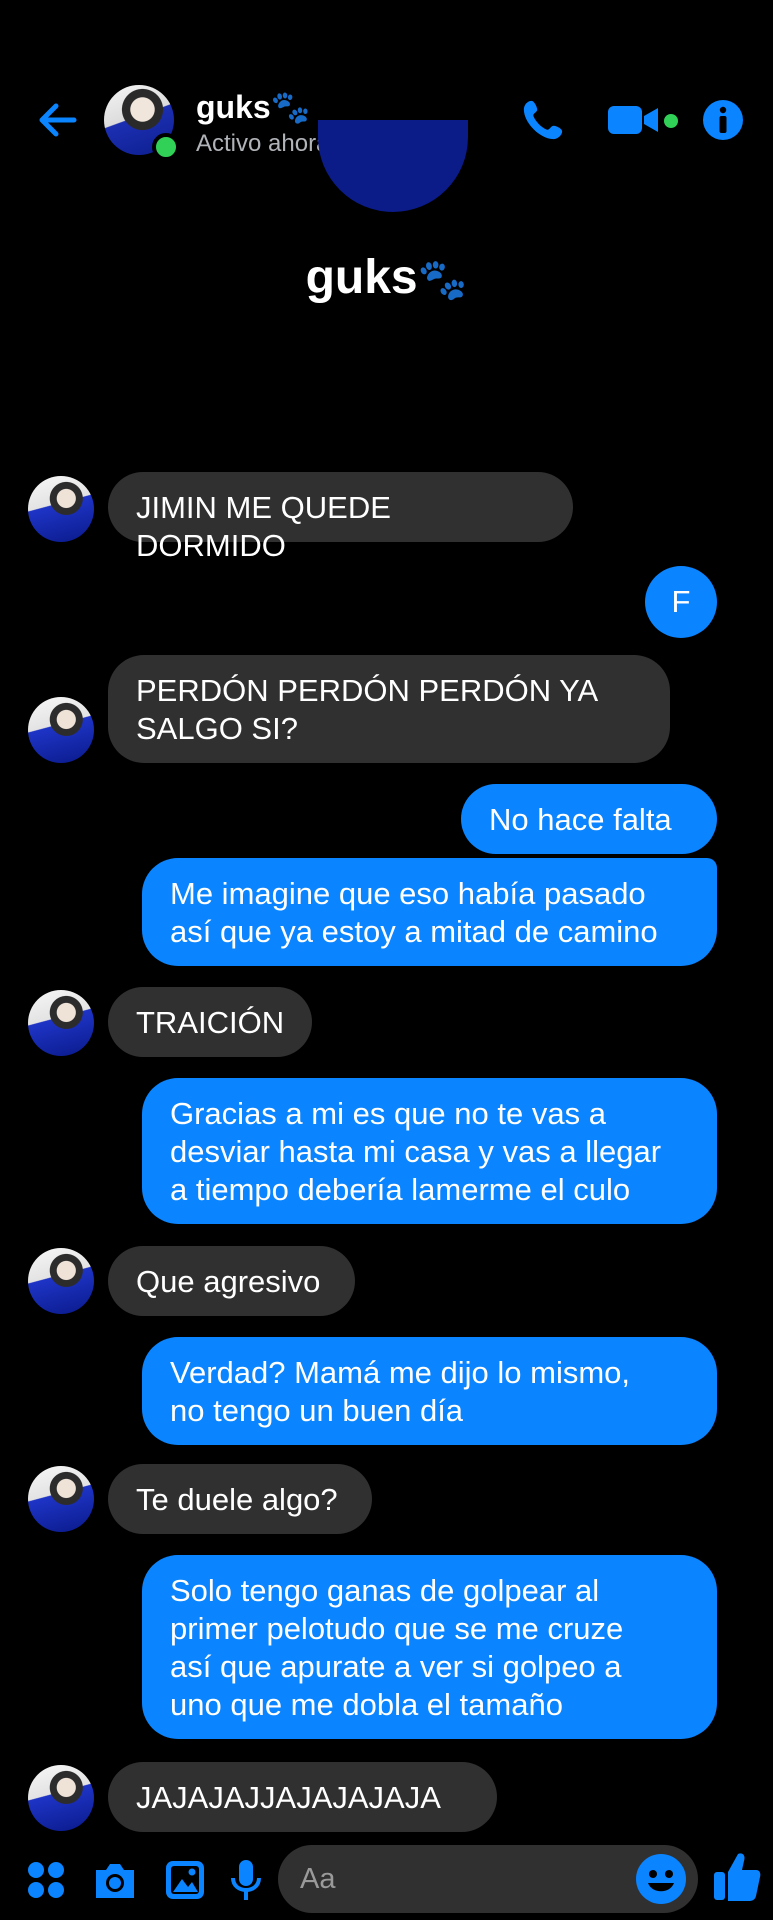 Image resolution: width=773 pixels, height=1920 pixels. I want to click on message-bubble: TRAICIÓN, so click(210, 1022).